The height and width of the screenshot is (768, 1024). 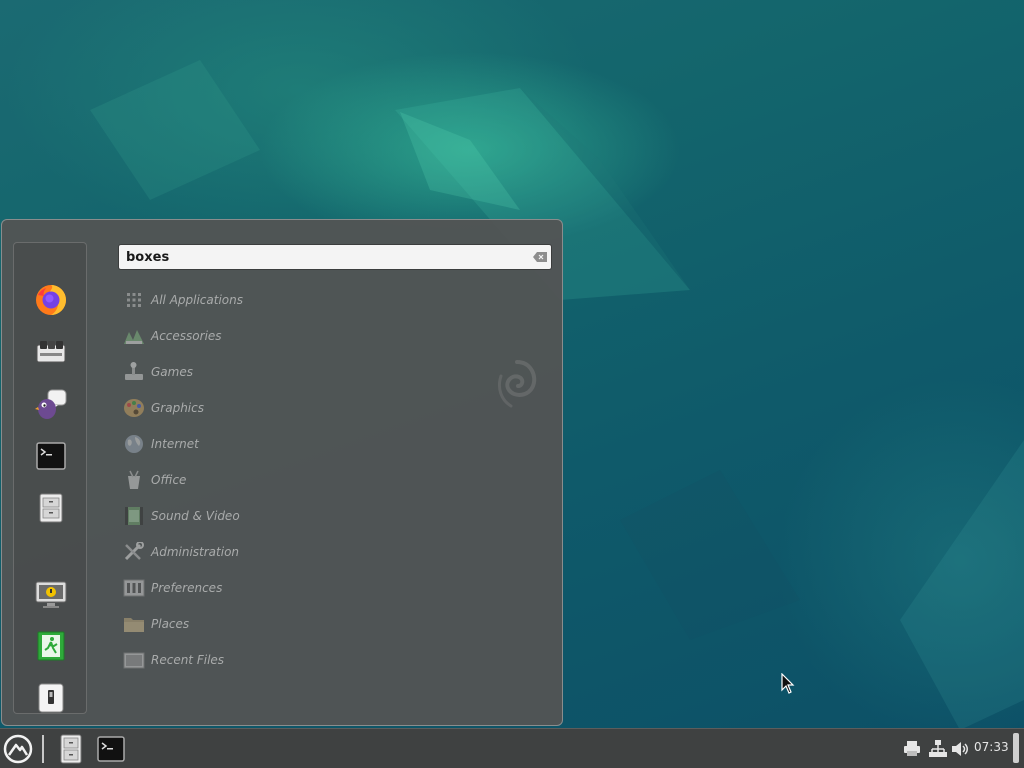 What do you see at coordinates (273, 624) in the screenshot?
I see `category-places: Places` at bounding box center [273, 624].